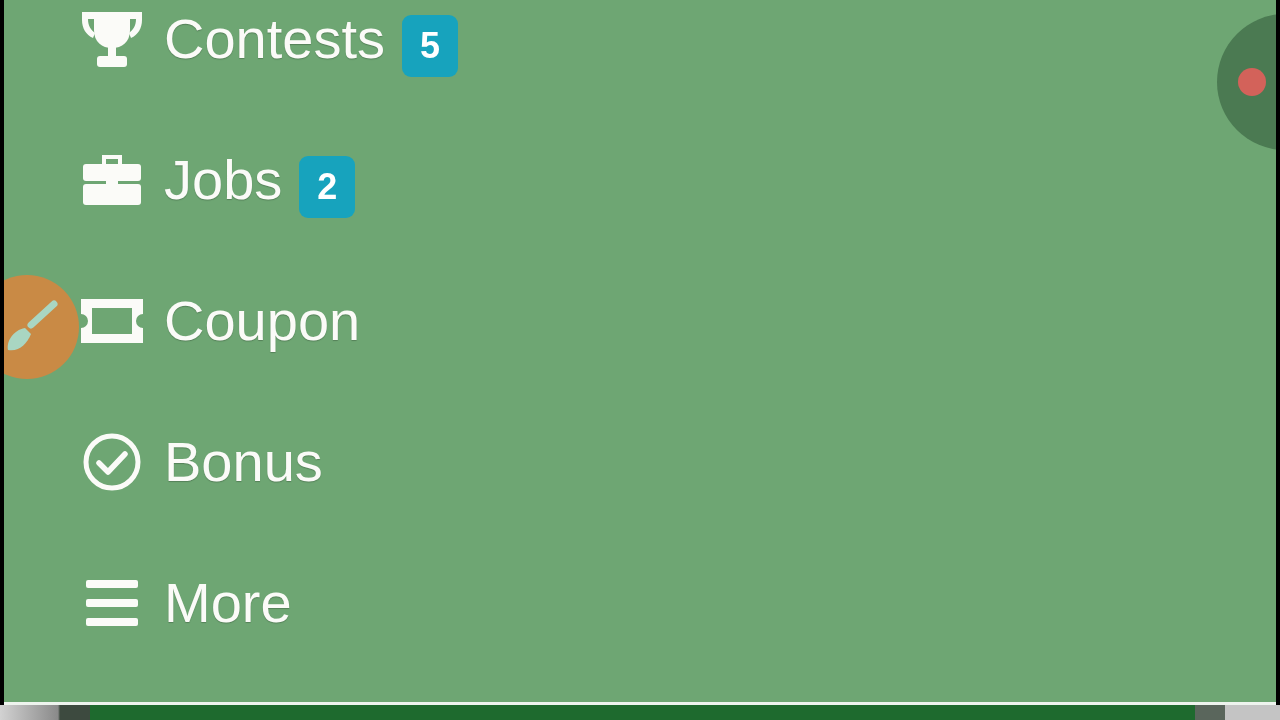 The height and width of the screenshot is (720, 1280). Describe the element at coordinates (181, 179) in the screenshot. I see `menu-item: Jobs` at that location.